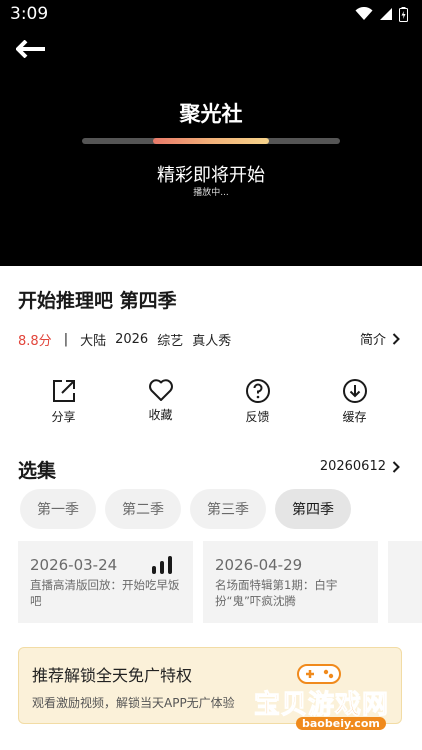  What do you see at coordinates (321, 705) in the screenshot?
I see `watermark-text: 宝贝游戏网` at bounding box center [321, 705].